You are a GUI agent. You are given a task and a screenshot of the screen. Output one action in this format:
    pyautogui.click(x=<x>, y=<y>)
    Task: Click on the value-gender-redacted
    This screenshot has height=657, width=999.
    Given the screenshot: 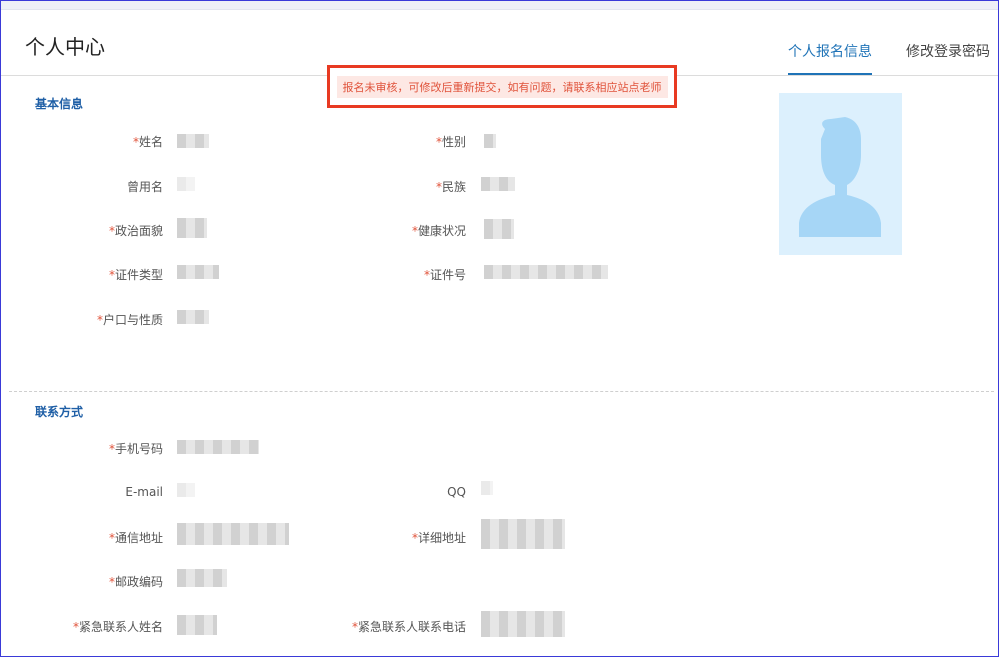 What is the action you would take?
    pyautogui.click(x=490, y=141)
    